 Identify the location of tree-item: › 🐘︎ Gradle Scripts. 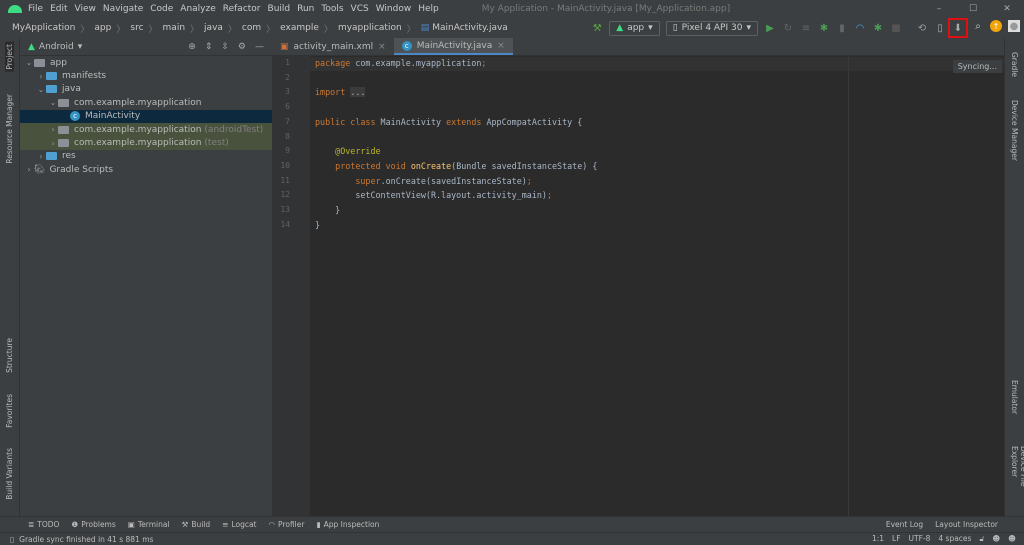
(146, 169).